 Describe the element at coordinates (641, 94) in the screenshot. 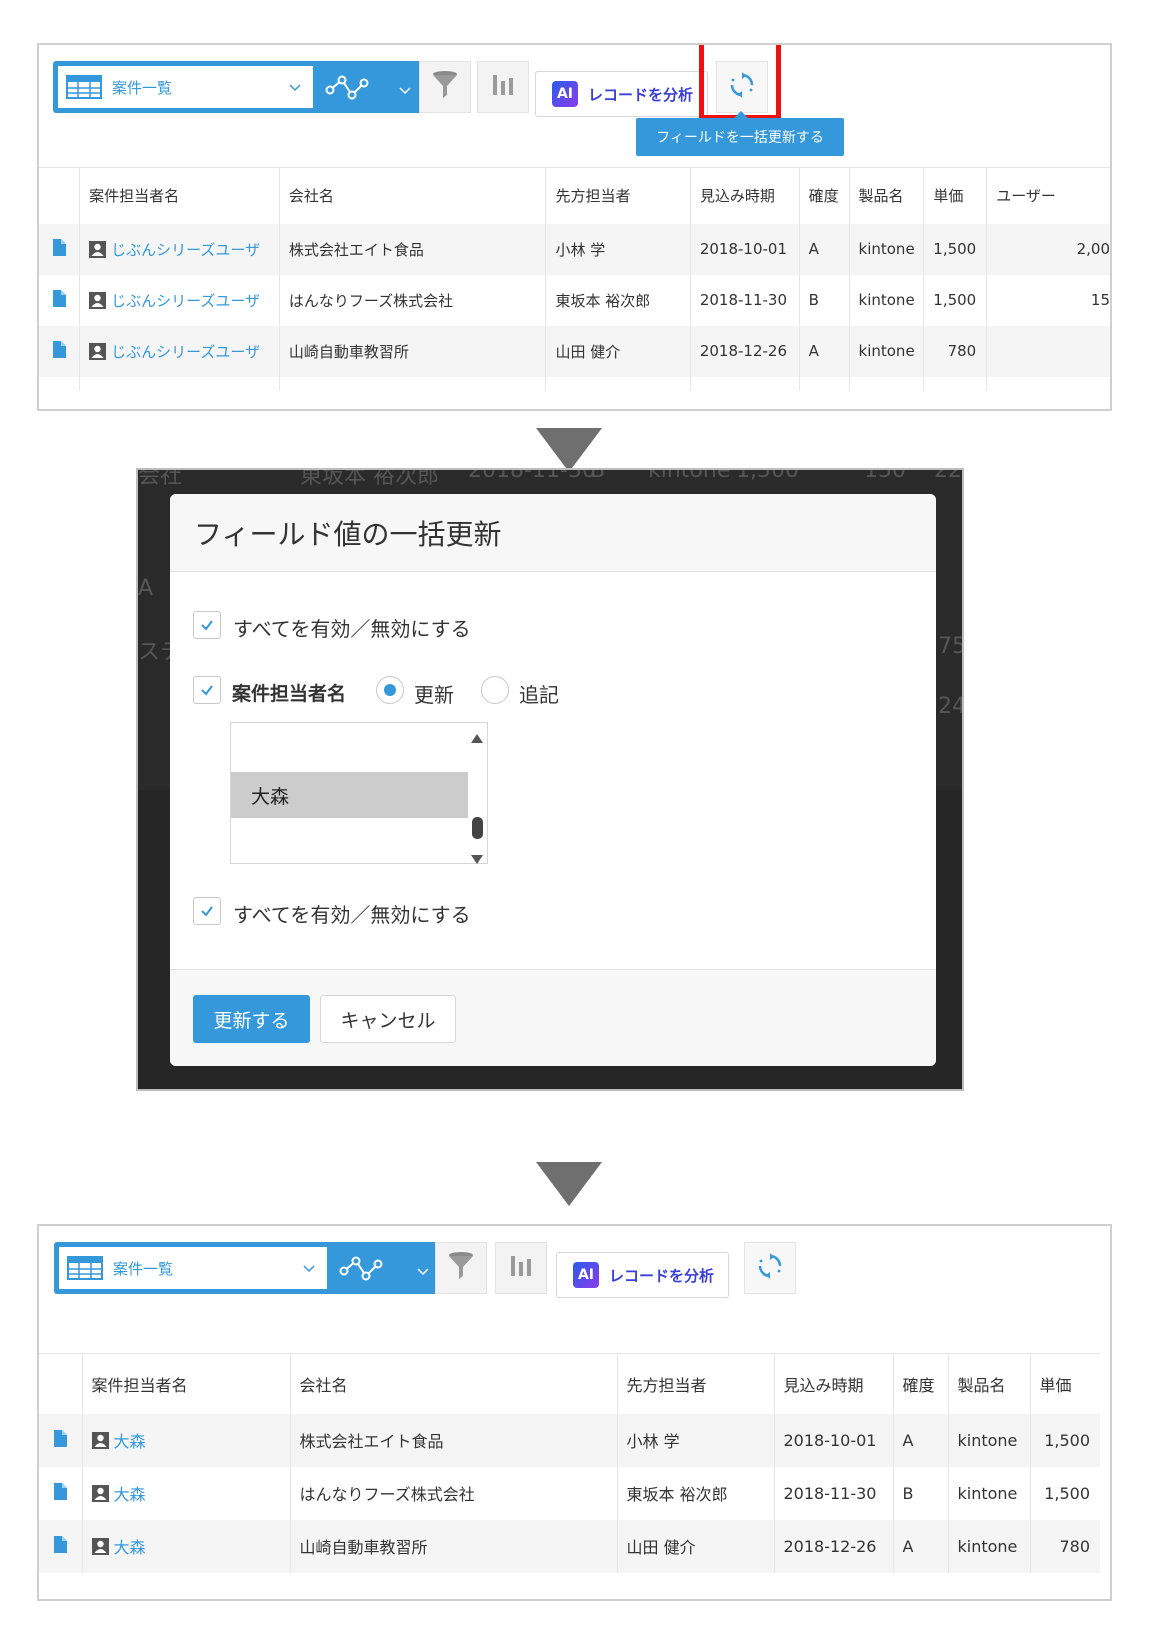

I see `ai-button-label: レコードを分析` at that location.